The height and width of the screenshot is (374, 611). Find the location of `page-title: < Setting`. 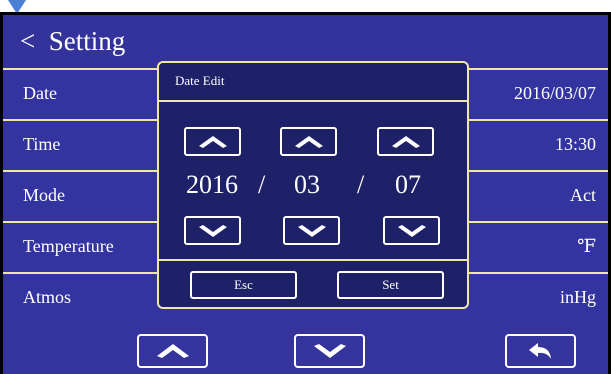

page-title: < Setting is located at coordinates (72, 41).